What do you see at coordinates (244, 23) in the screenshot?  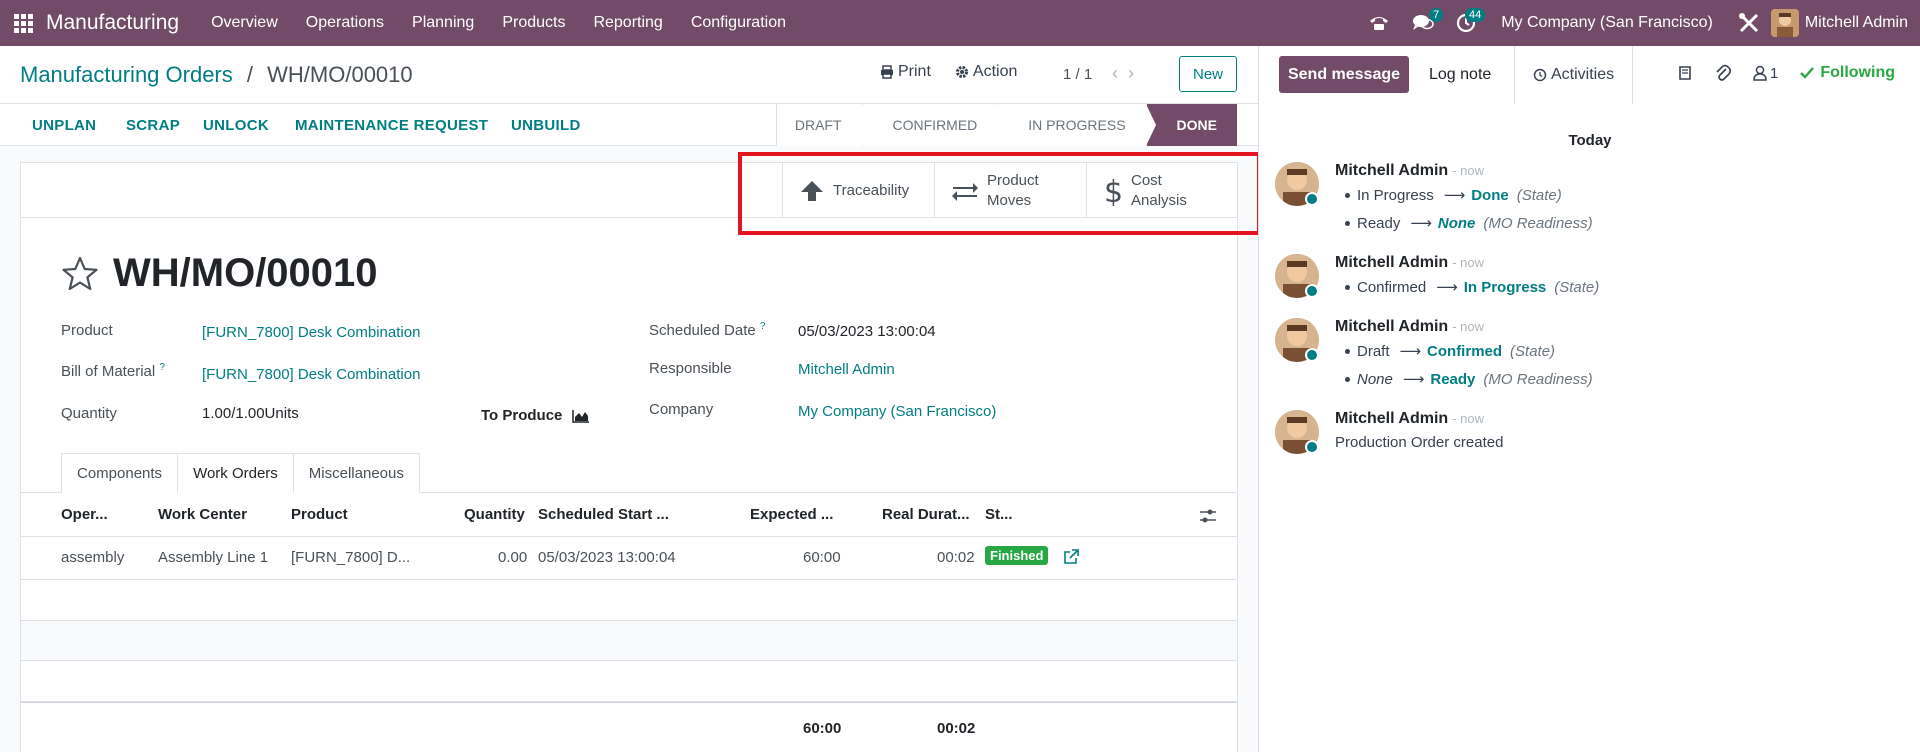 I see `menu-overview: Overview` at bounding box center [244, 23].